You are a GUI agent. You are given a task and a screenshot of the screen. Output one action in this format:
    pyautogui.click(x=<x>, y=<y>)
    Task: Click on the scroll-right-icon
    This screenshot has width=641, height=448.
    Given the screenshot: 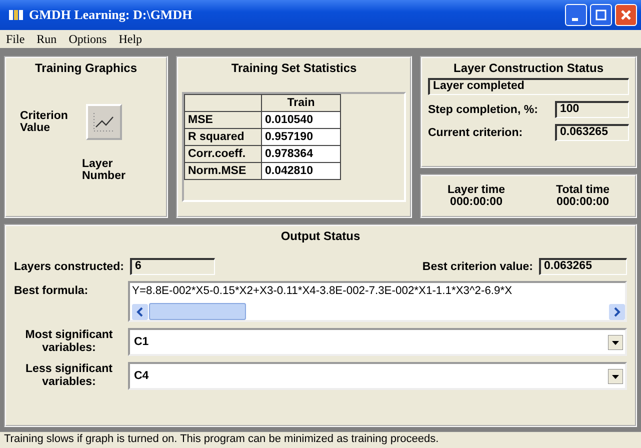 What is the action you would take?
    pyautogui.click(x=617, y=312)
    